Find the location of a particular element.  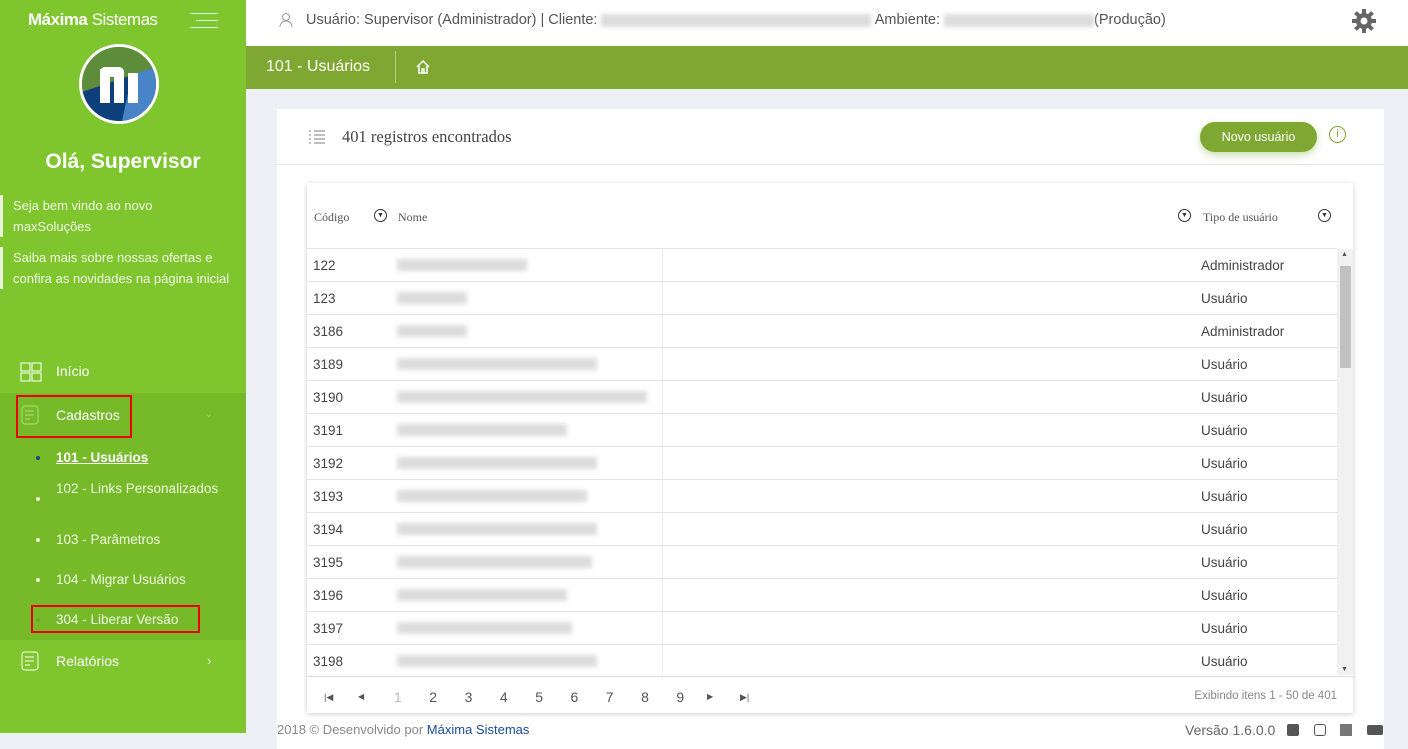

table-row: 3189 Usuário is located at coordinates (822, 364).